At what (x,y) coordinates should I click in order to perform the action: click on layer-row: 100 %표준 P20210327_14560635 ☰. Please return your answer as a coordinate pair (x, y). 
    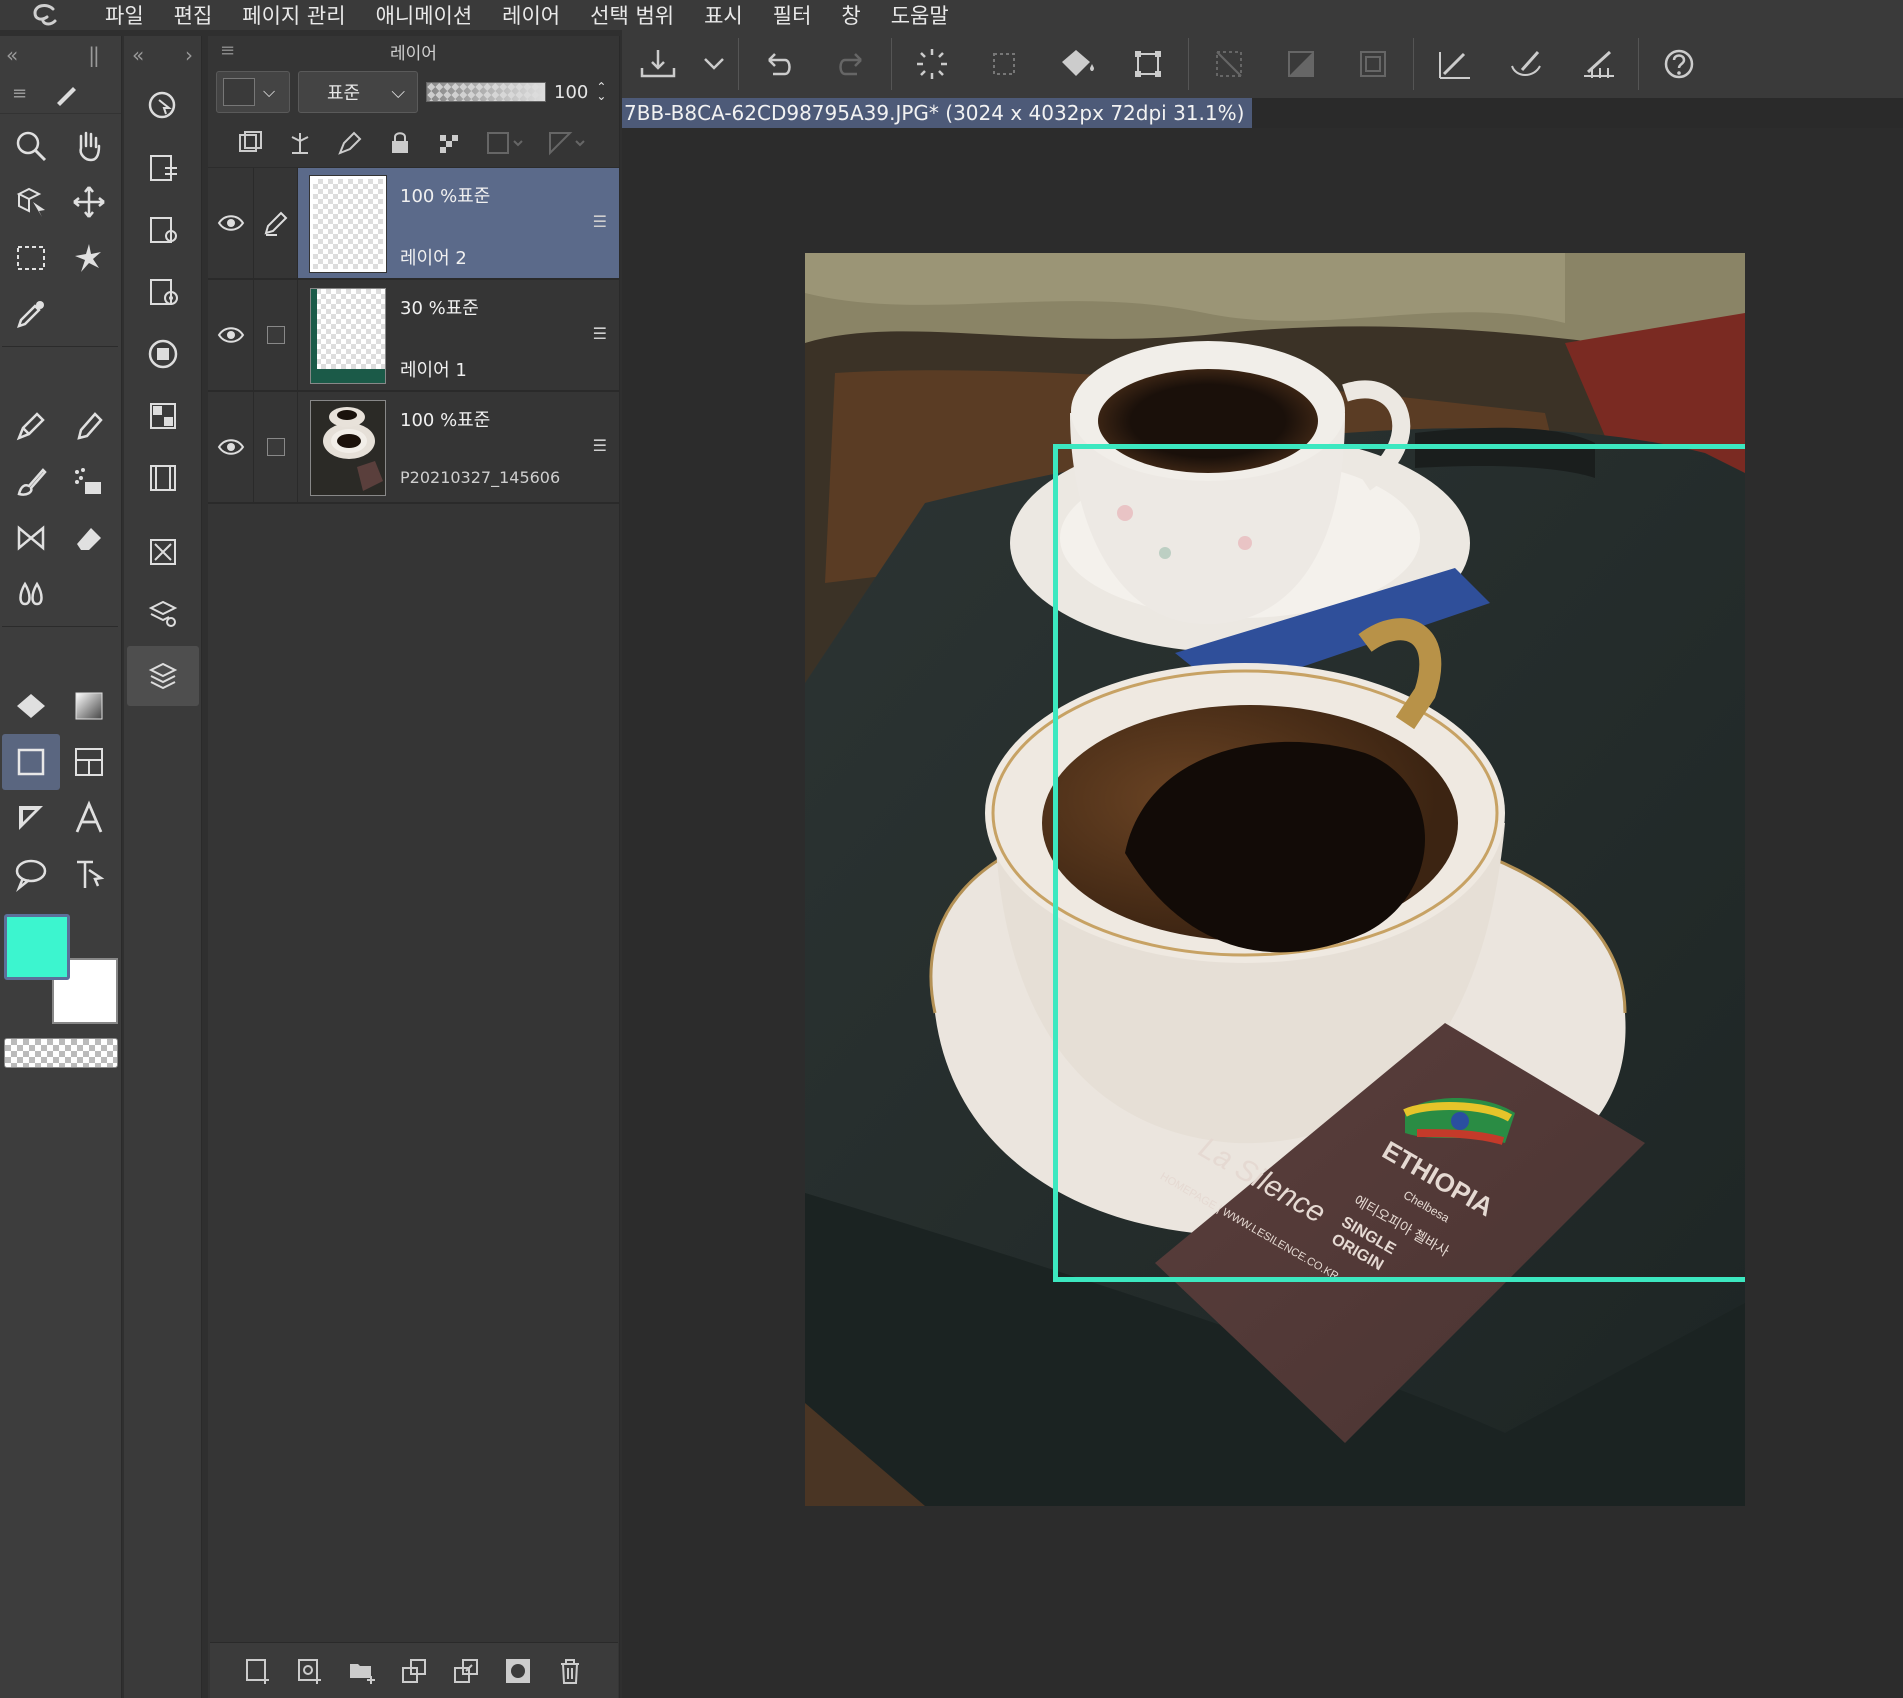
    Looking at the image, I should click on (413, 448).